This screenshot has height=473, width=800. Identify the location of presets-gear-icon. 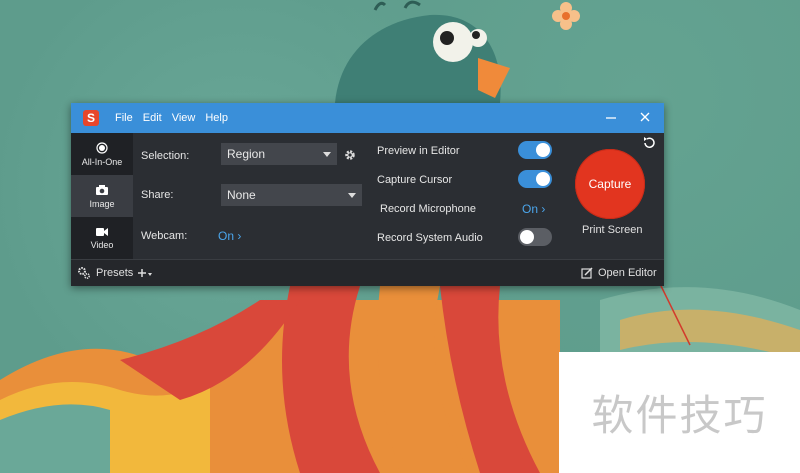
(84, 273).